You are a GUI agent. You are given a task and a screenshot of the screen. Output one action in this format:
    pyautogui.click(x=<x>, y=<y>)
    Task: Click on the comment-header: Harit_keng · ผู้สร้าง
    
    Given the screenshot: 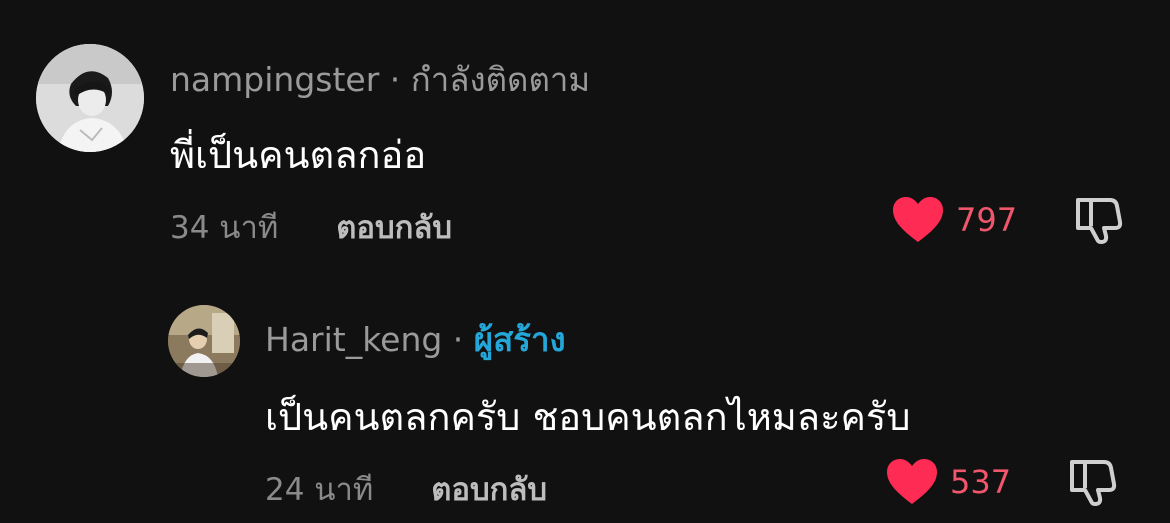 What is the action you would take?
    pyautogui.click(x=415, y=339)
    